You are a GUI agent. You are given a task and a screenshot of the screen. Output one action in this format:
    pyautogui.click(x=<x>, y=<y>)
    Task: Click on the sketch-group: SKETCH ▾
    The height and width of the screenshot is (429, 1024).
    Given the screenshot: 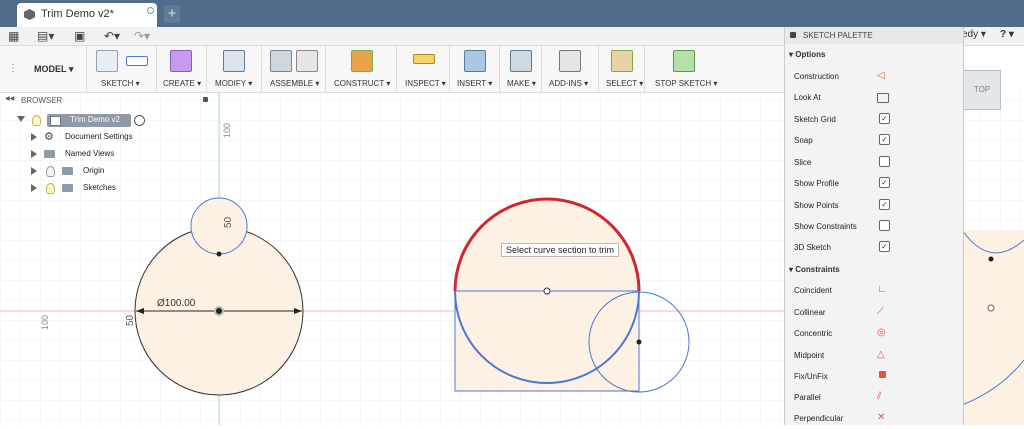 What is the action you would take?
    pyautogui.click(x=122, y=69)
    